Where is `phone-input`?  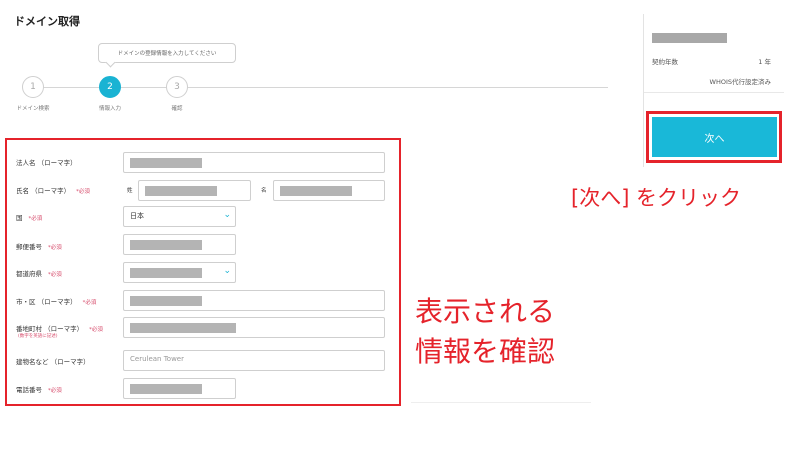
phone-input is located at coordinates (179, 388).